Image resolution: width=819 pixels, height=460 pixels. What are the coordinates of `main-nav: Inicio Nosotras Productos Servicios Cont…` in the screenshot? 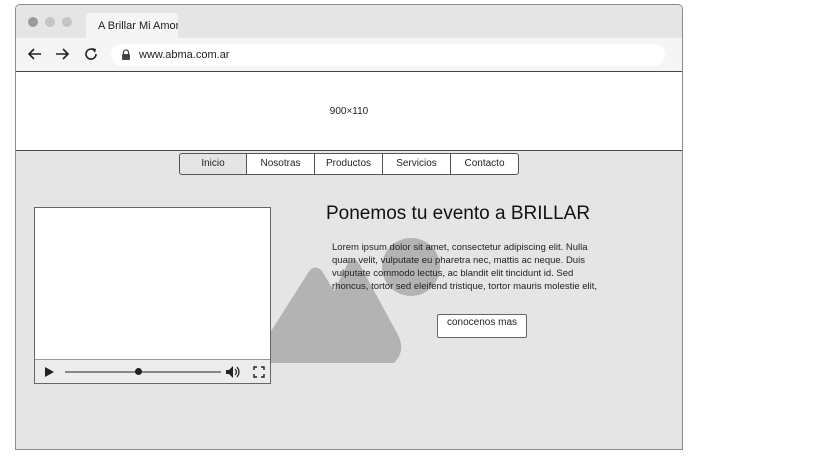 It's located at (349, 164).